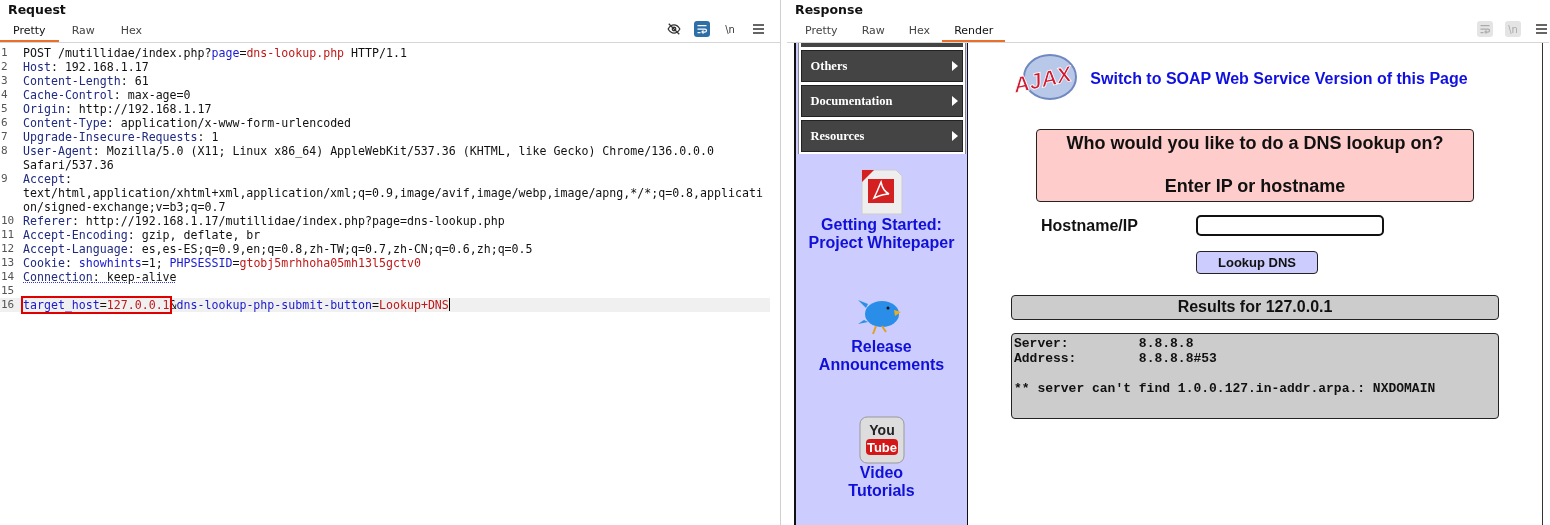 Image resolution: width=1550 pixels, height=525 pixels. What do you see at coordinates (100, 277) in the screenshot?
I see `code-line: Connection: keep-alive` at bounding box center [100, 277].